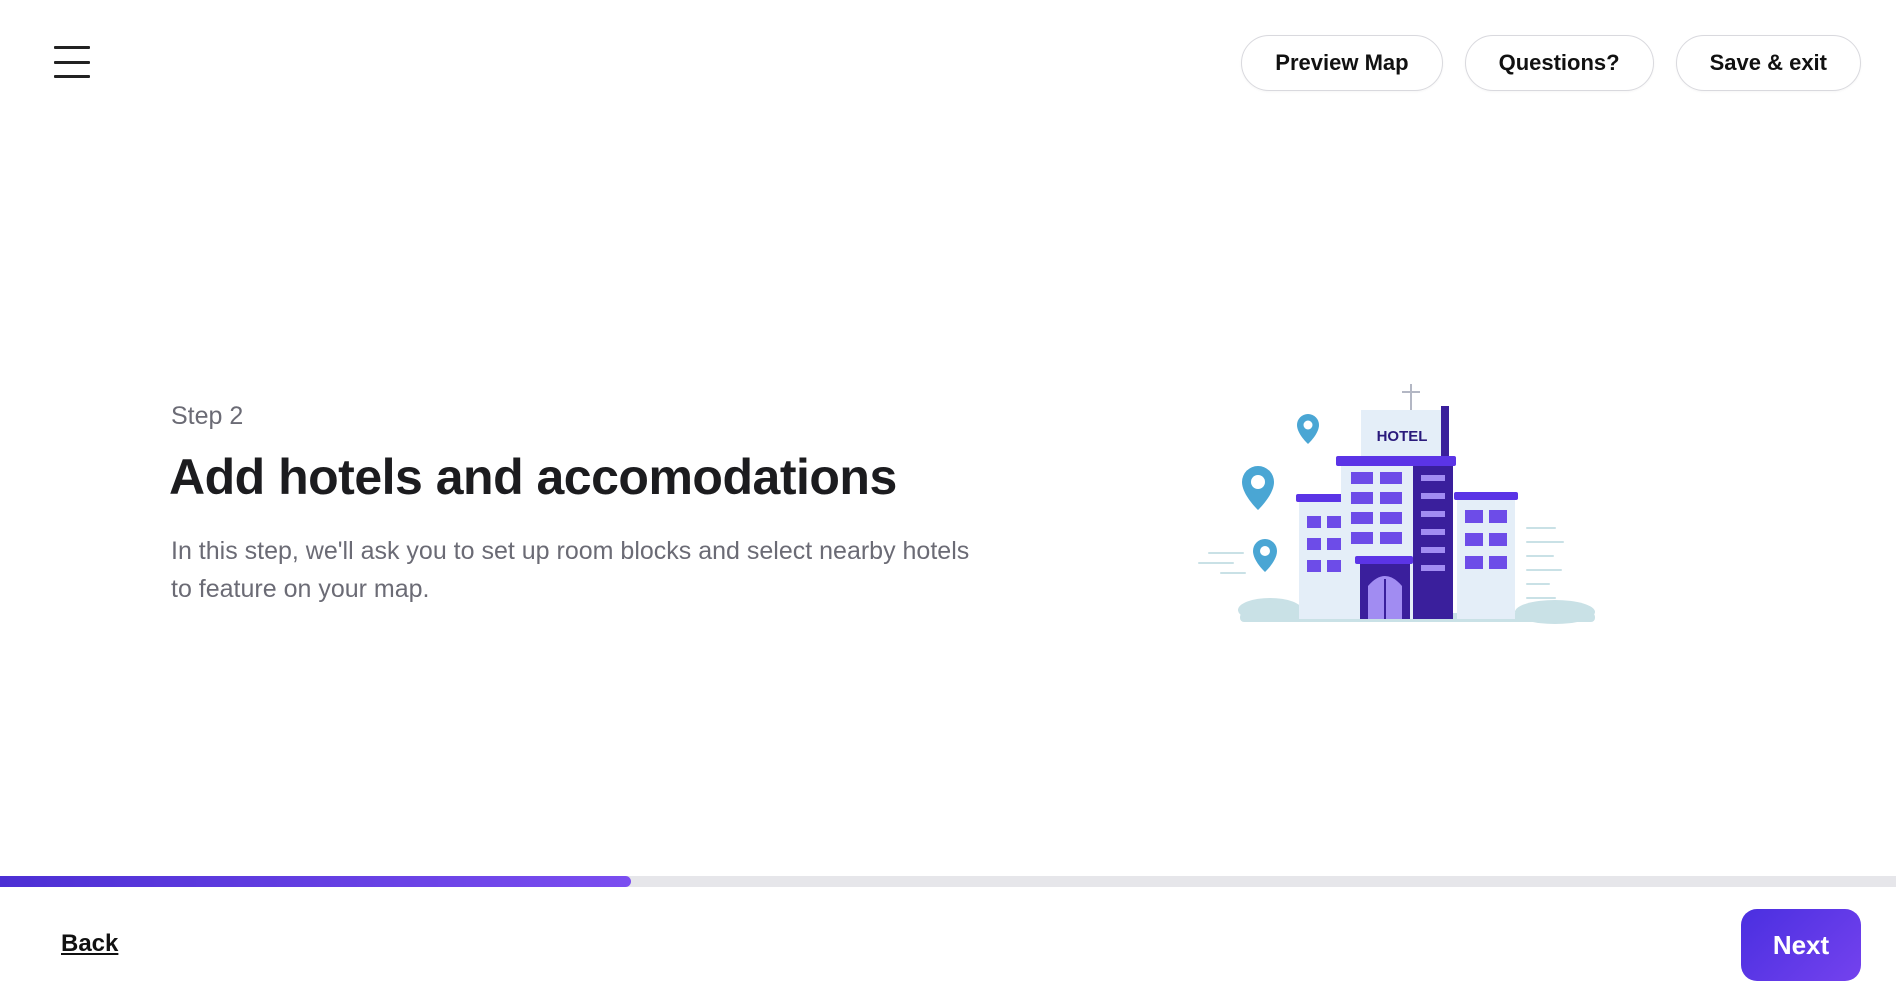 This screenshot has height=997, width=1896. What do you see at coordinates (316, 881) in the screenshot?
I see `progress-bar-fill` at bounding box center [316, 881].